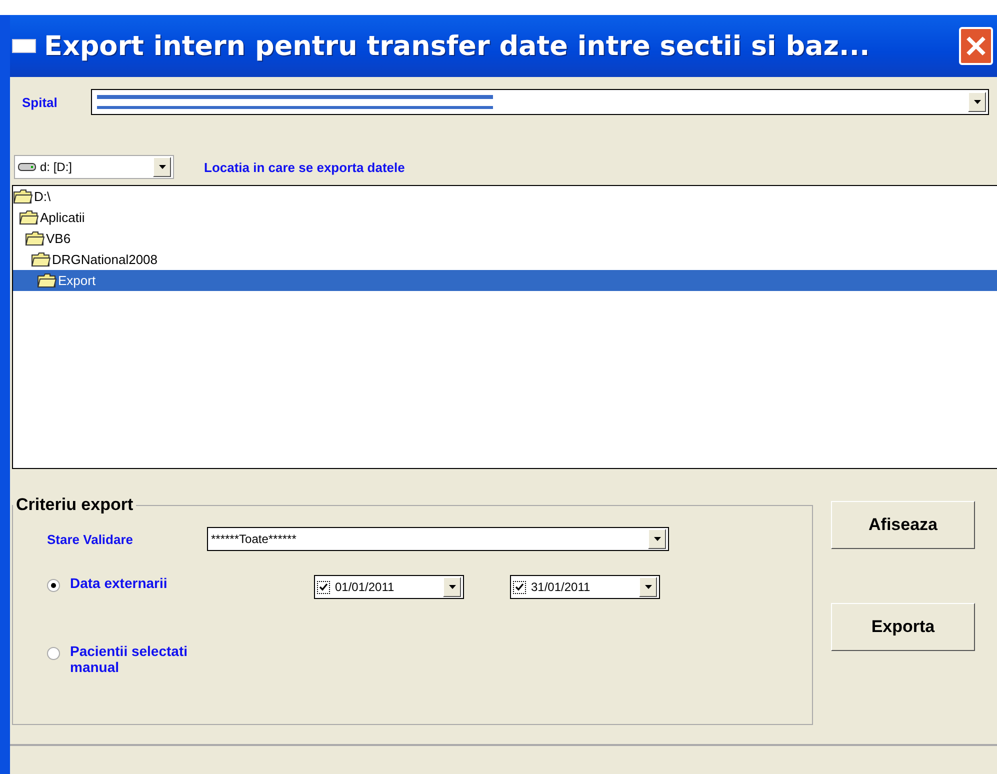  Describe the element at coordinates (585, 587) in the screenshot. I see `date-picker: 31/01/2011` at that location.